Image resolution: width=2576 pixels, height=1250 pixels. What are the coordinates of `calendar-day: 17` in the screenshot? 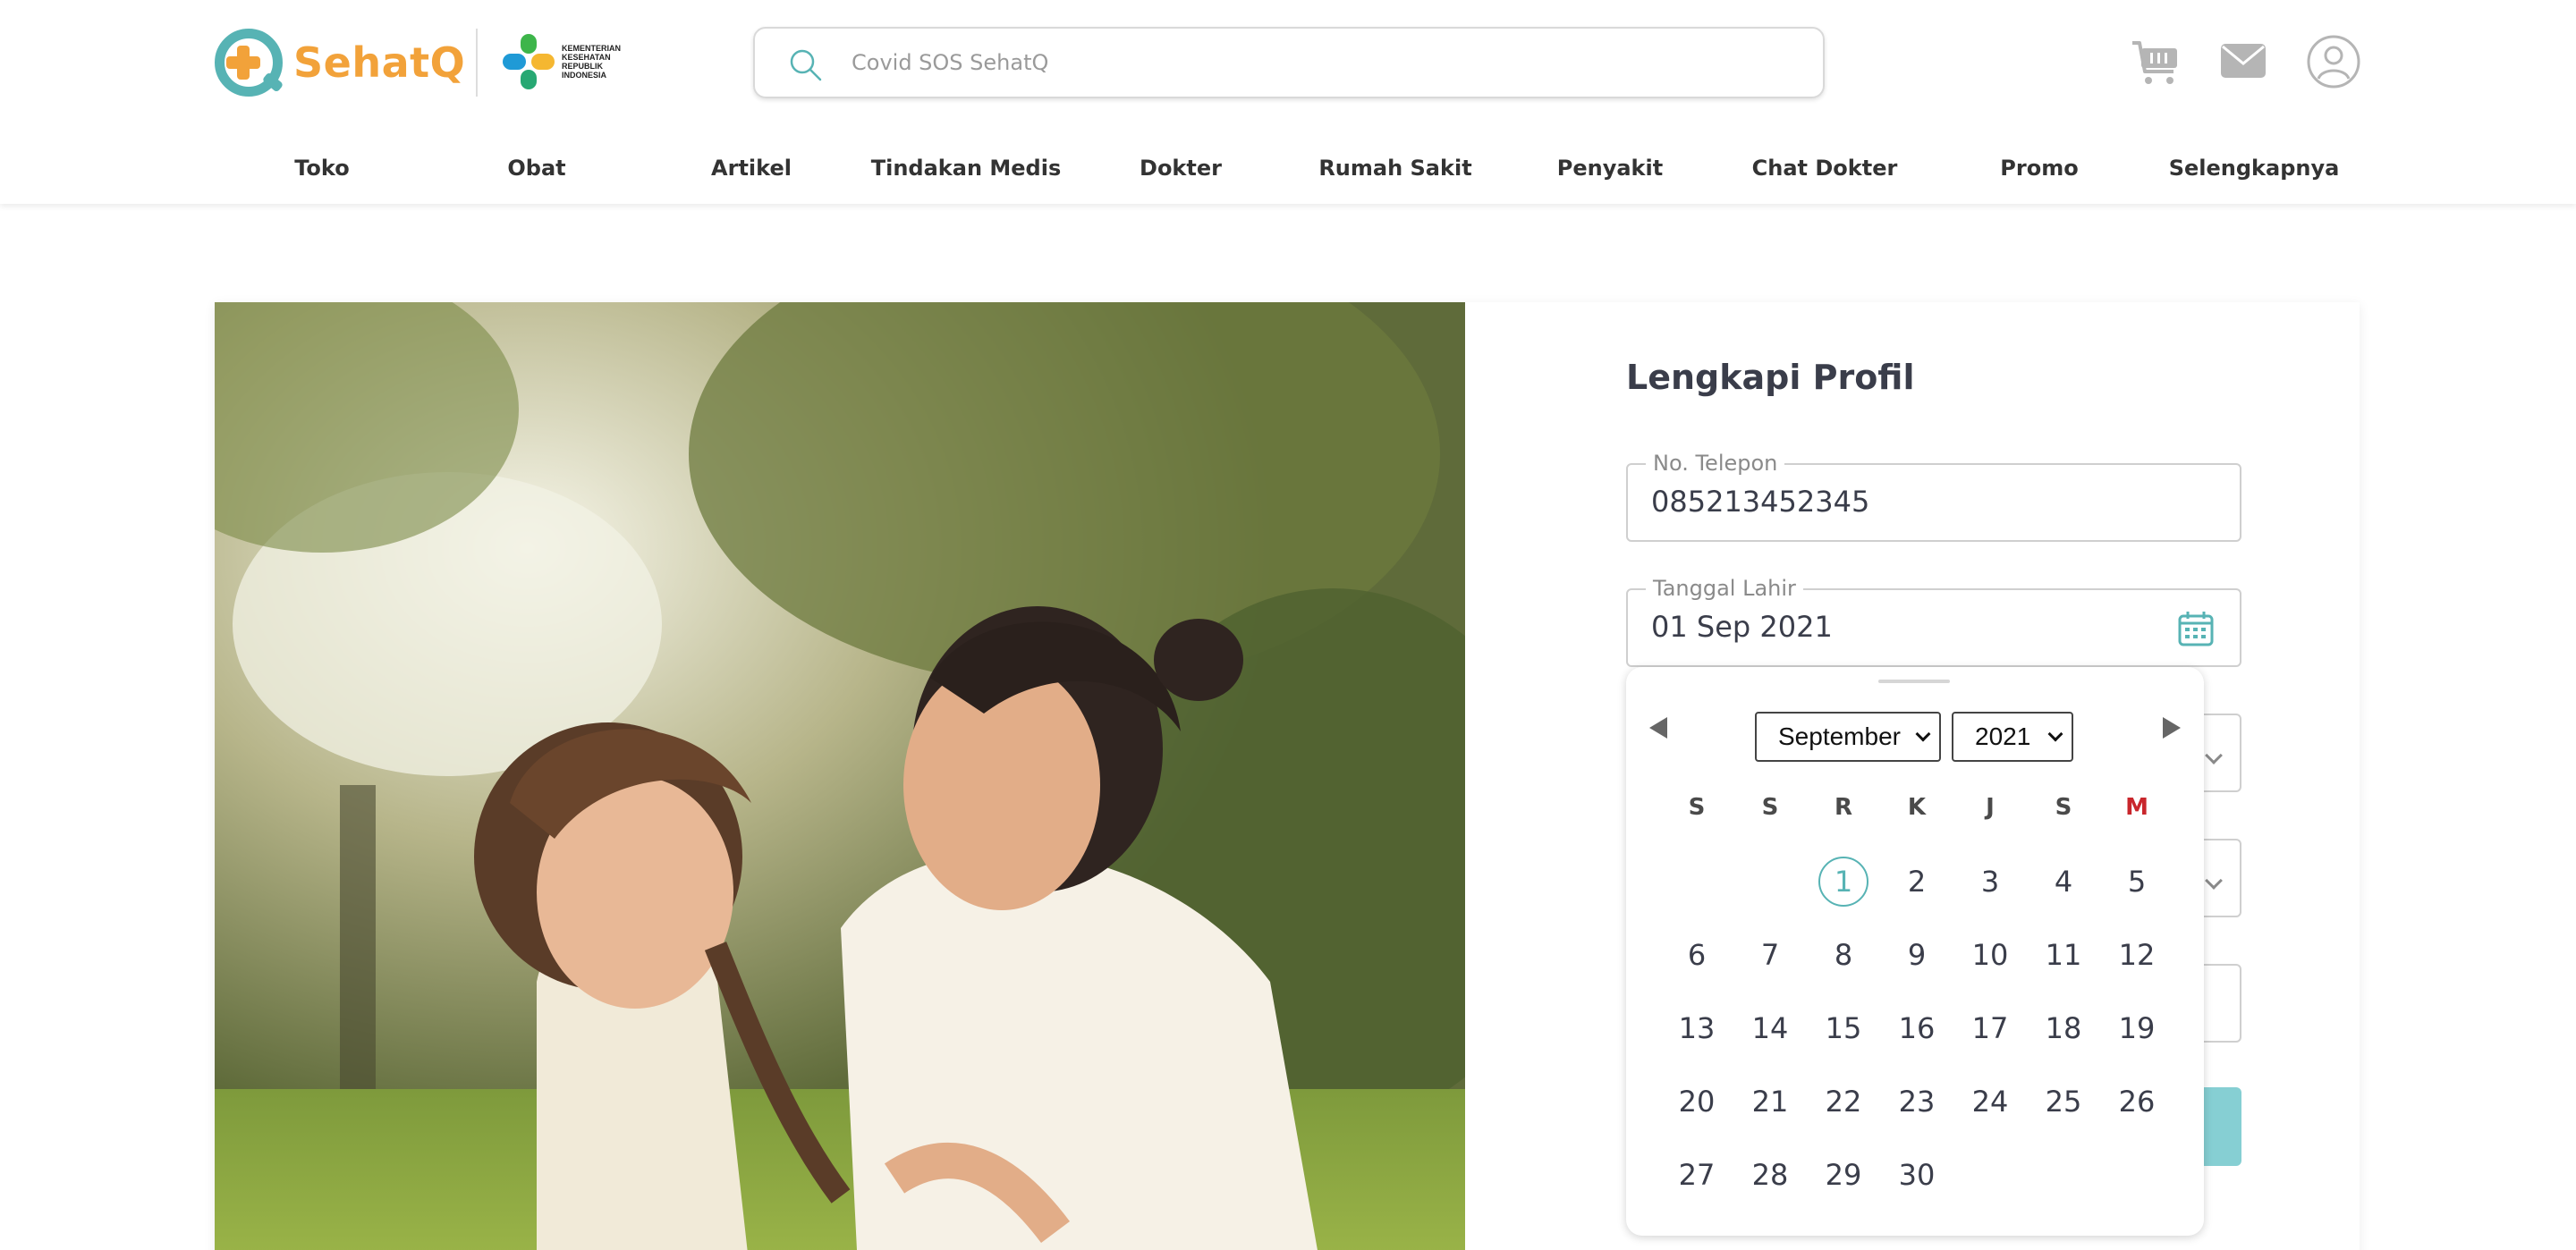 It's located at (1990, 1028).